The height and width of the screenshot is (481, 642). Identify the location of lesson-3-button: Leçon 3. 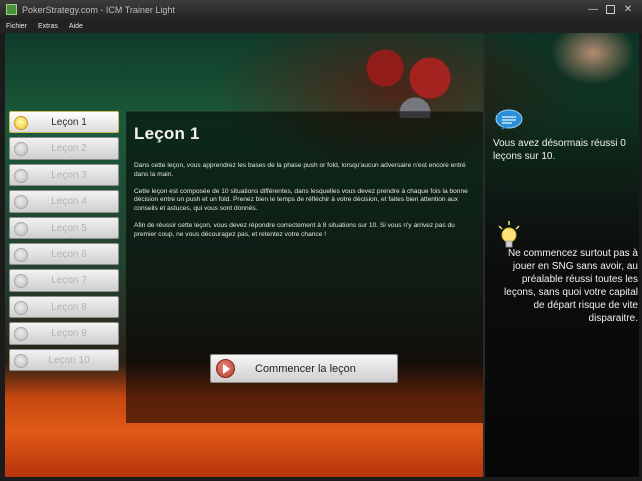
(64, 175).